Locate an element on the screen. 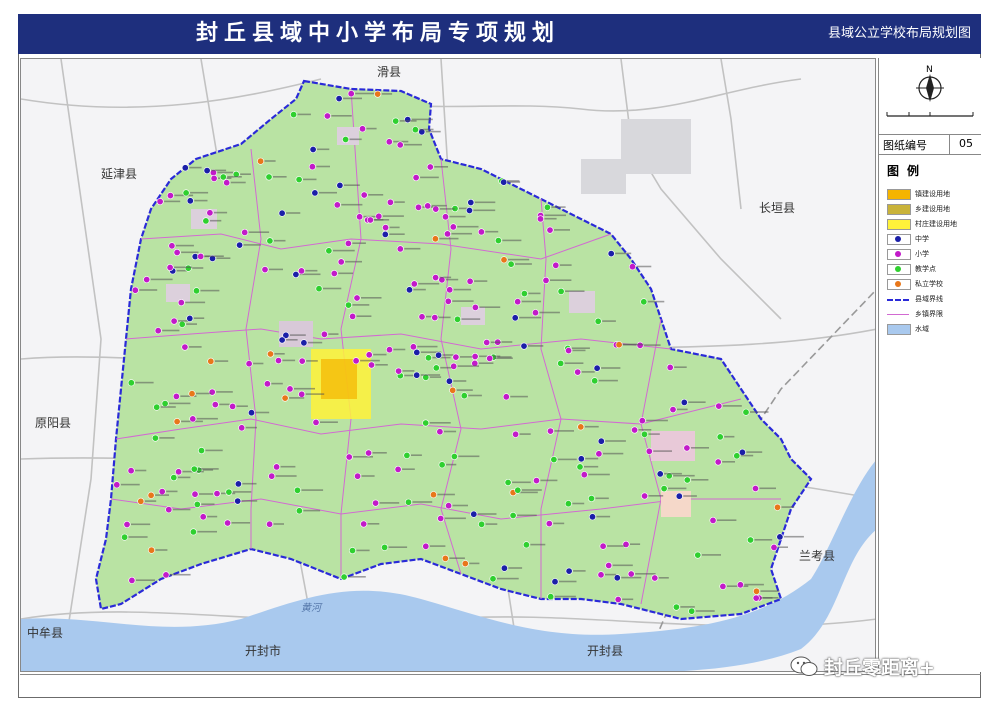 This screenshot has height=711, width=1000. place-label-kaifengxian: 开封县 is located at coordinates (605, 651).